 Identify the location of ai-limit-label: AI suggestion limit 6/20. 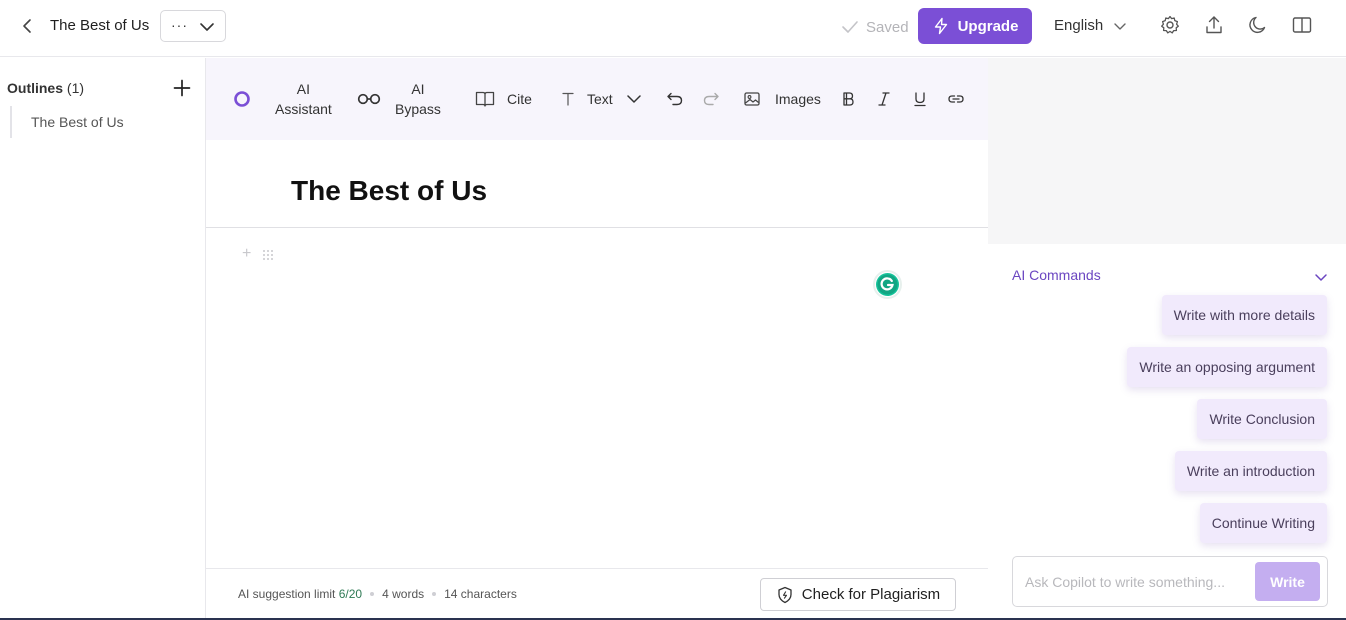
(300, 594).